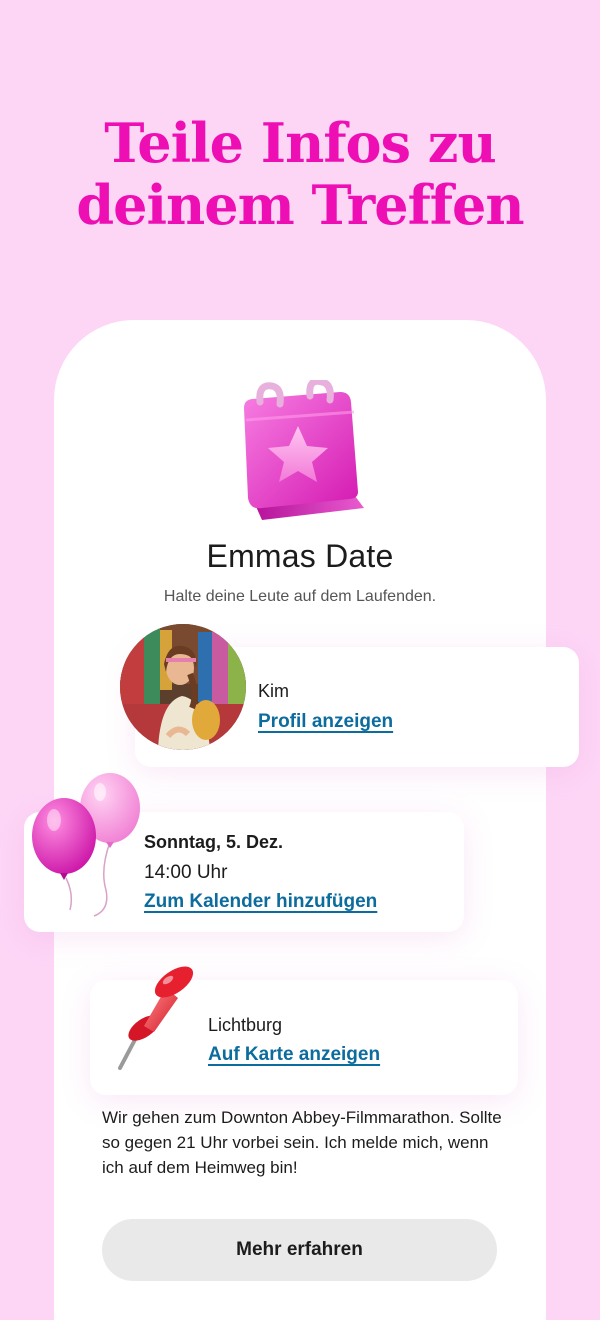 This screenshot has height=1320, width=600. I want to click on add-to-calendar-link: Zum Kalender hinzufügen, so click(260, 902).